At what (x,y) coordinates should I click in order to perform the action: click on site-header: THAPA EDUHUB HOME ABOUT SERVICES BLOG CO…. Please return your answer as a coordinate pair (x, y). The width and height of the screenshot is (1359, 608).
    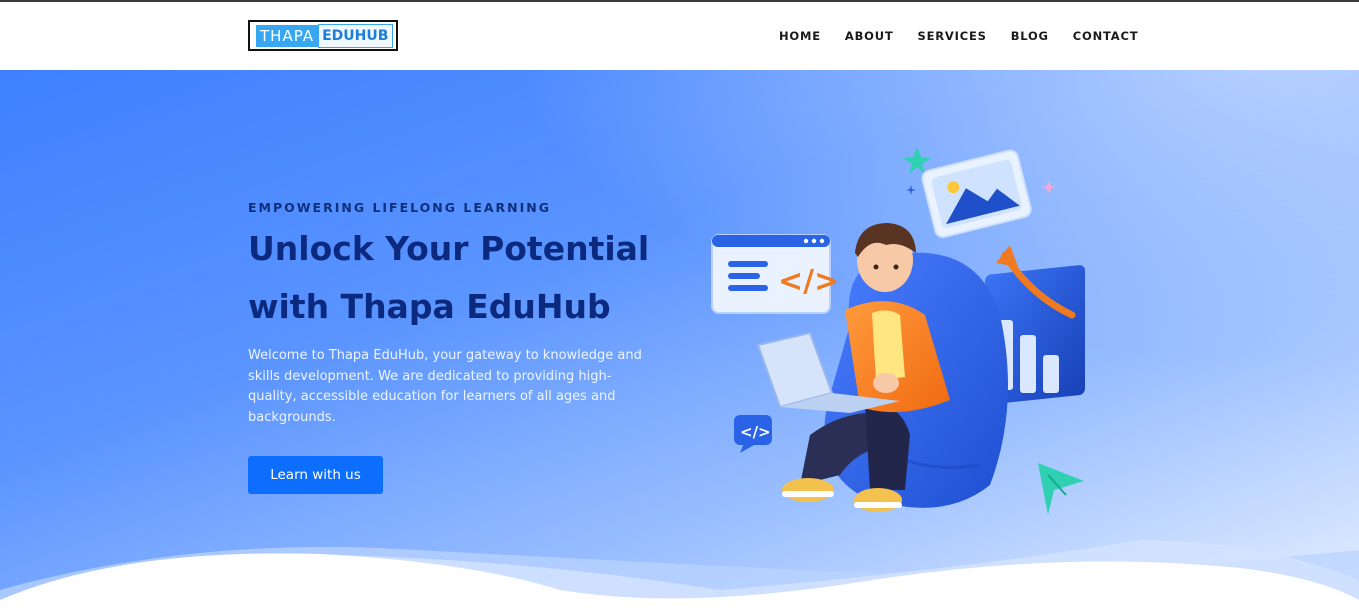
    Looking at the image, I should click on (679, 36).